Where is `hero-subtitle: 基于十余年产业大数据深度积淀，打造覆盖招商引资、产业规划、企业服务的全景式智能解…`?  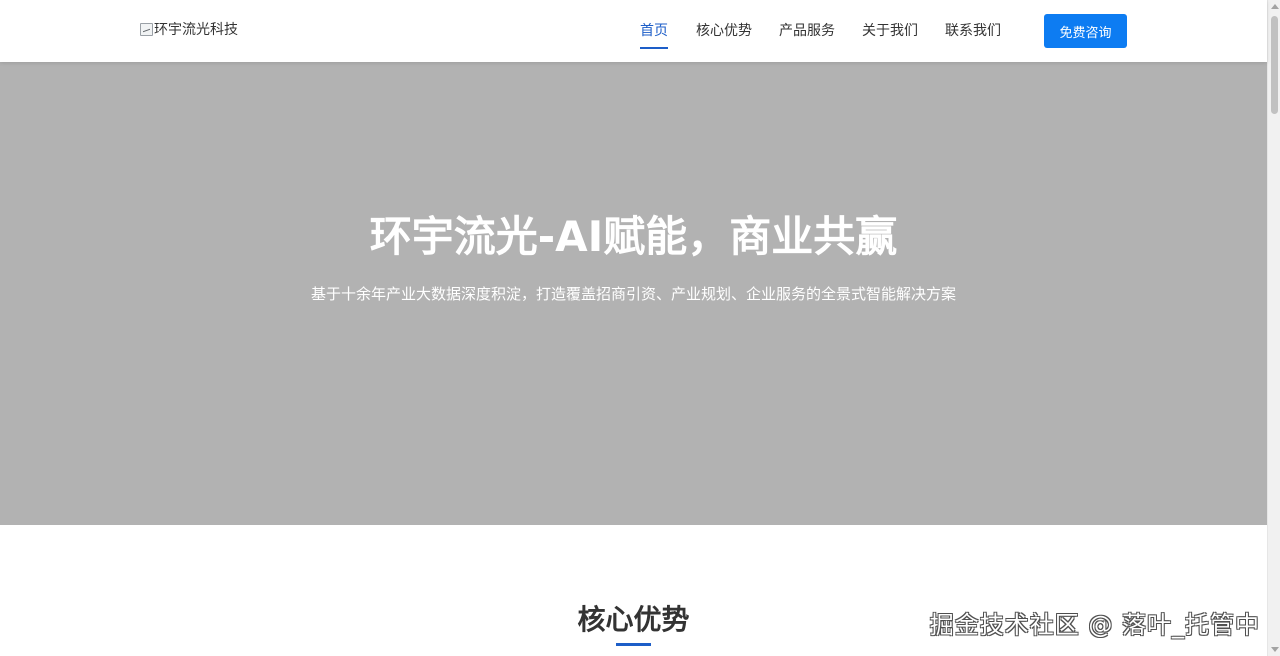
hero-subtitle: 基于十余年产业大数据深度积淀，打造覆盖招商引资、产业规划、企业服务的全景式智能解… is located at coordinates (633, 294).